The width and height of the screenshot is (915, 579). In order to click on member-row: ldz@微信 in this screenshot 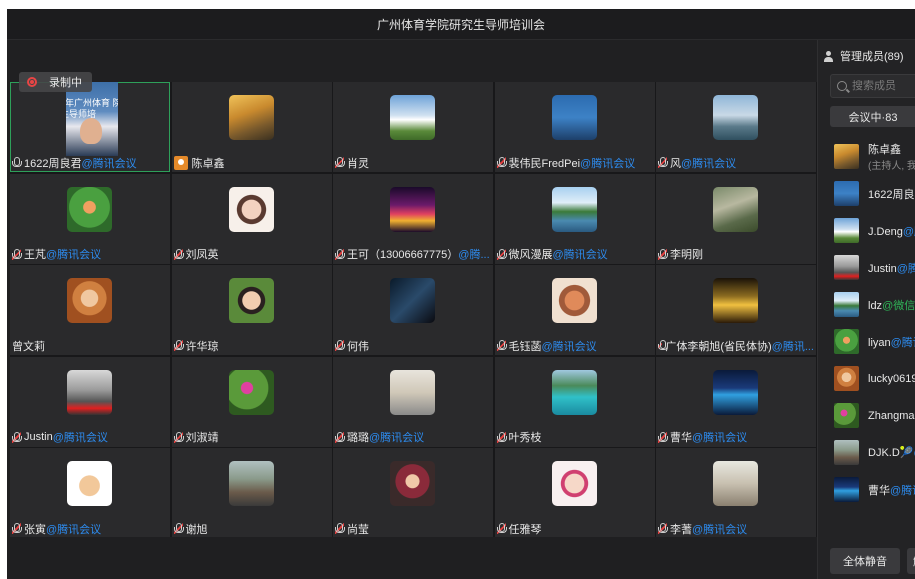, I will do `click(874, 304)`.